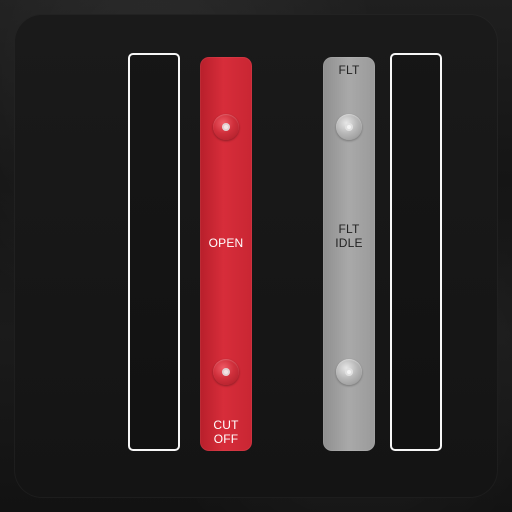 This screenshot has height=512, width=512. Describe the element at coordinates (416, 252) in the screenshot. I see `right-lever-frame` at that location.